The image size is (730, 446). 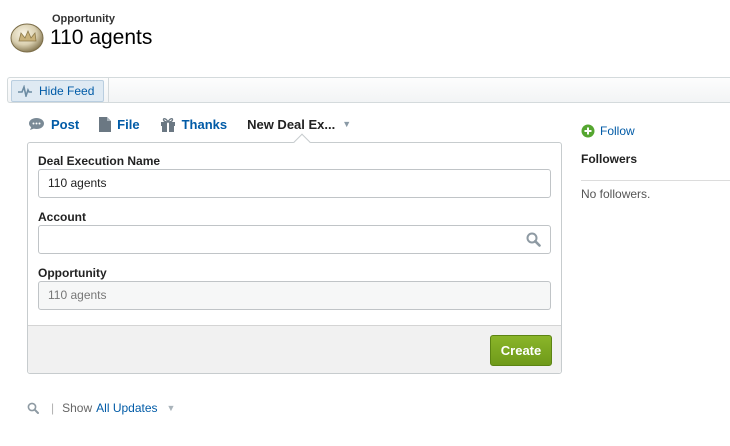 What do you see at coordinates (617, 131) in the screenshot?
I see `follow-label: Follow` at bounding box center [617, 131].